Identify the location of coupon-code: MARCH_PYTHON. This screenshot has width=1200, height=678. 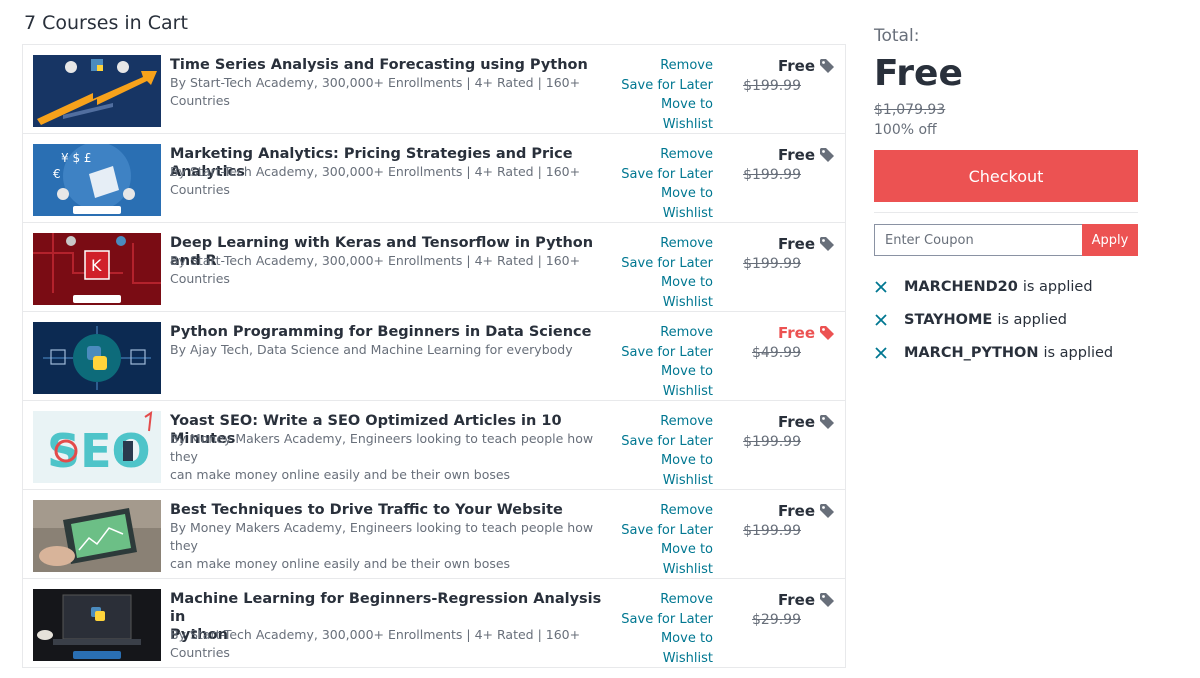
(971, 352).